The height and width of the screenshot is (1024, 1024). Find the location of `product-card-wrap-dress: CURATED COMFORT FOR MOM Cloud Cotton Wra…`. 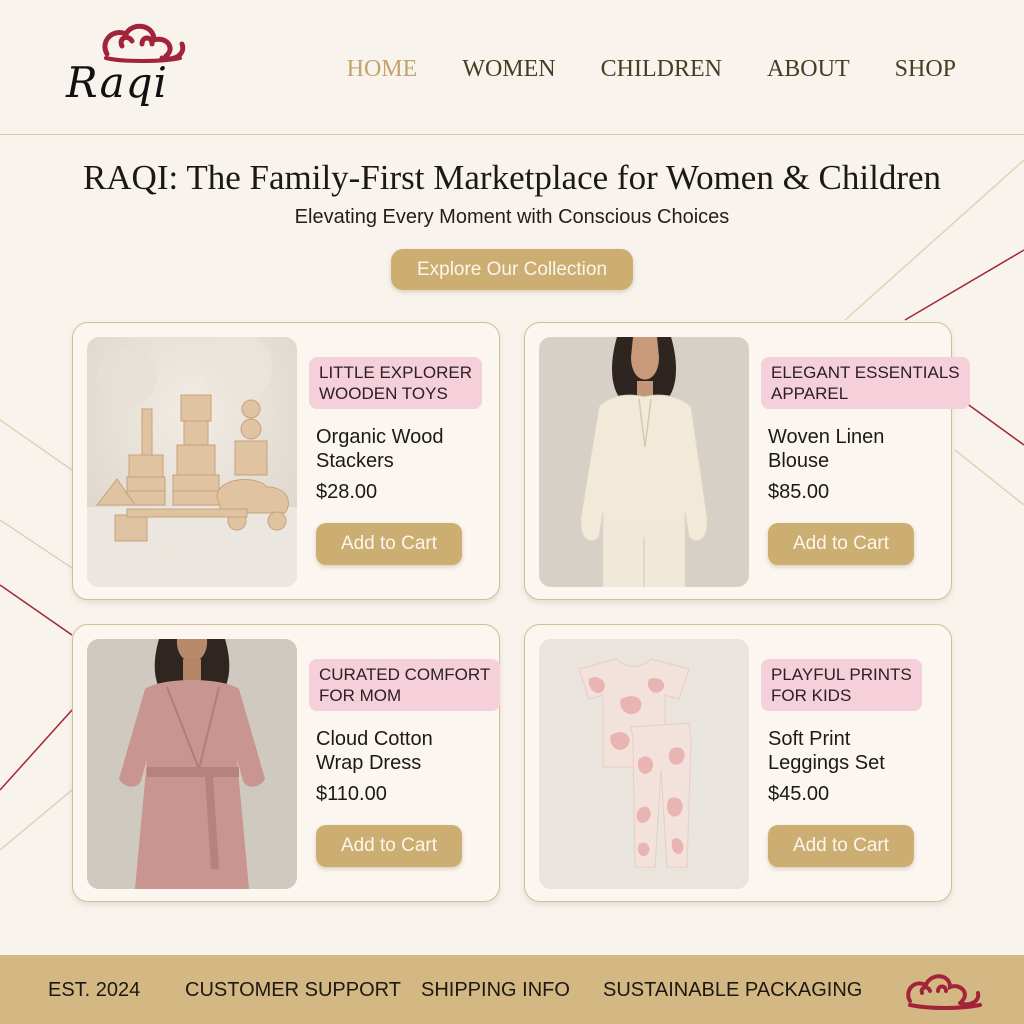

product-card-wrap-dress: CURATED COMFORT FOR MOM Cloud Cotton Wra… is located at coordinates (286, 763).